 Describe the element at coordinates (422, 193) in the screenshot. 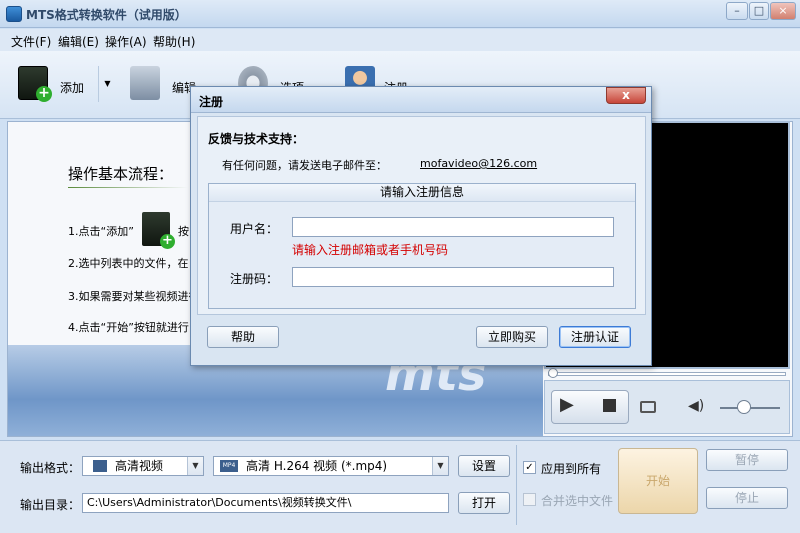

I see `register-group-title: 请输入注册信息` at that location.